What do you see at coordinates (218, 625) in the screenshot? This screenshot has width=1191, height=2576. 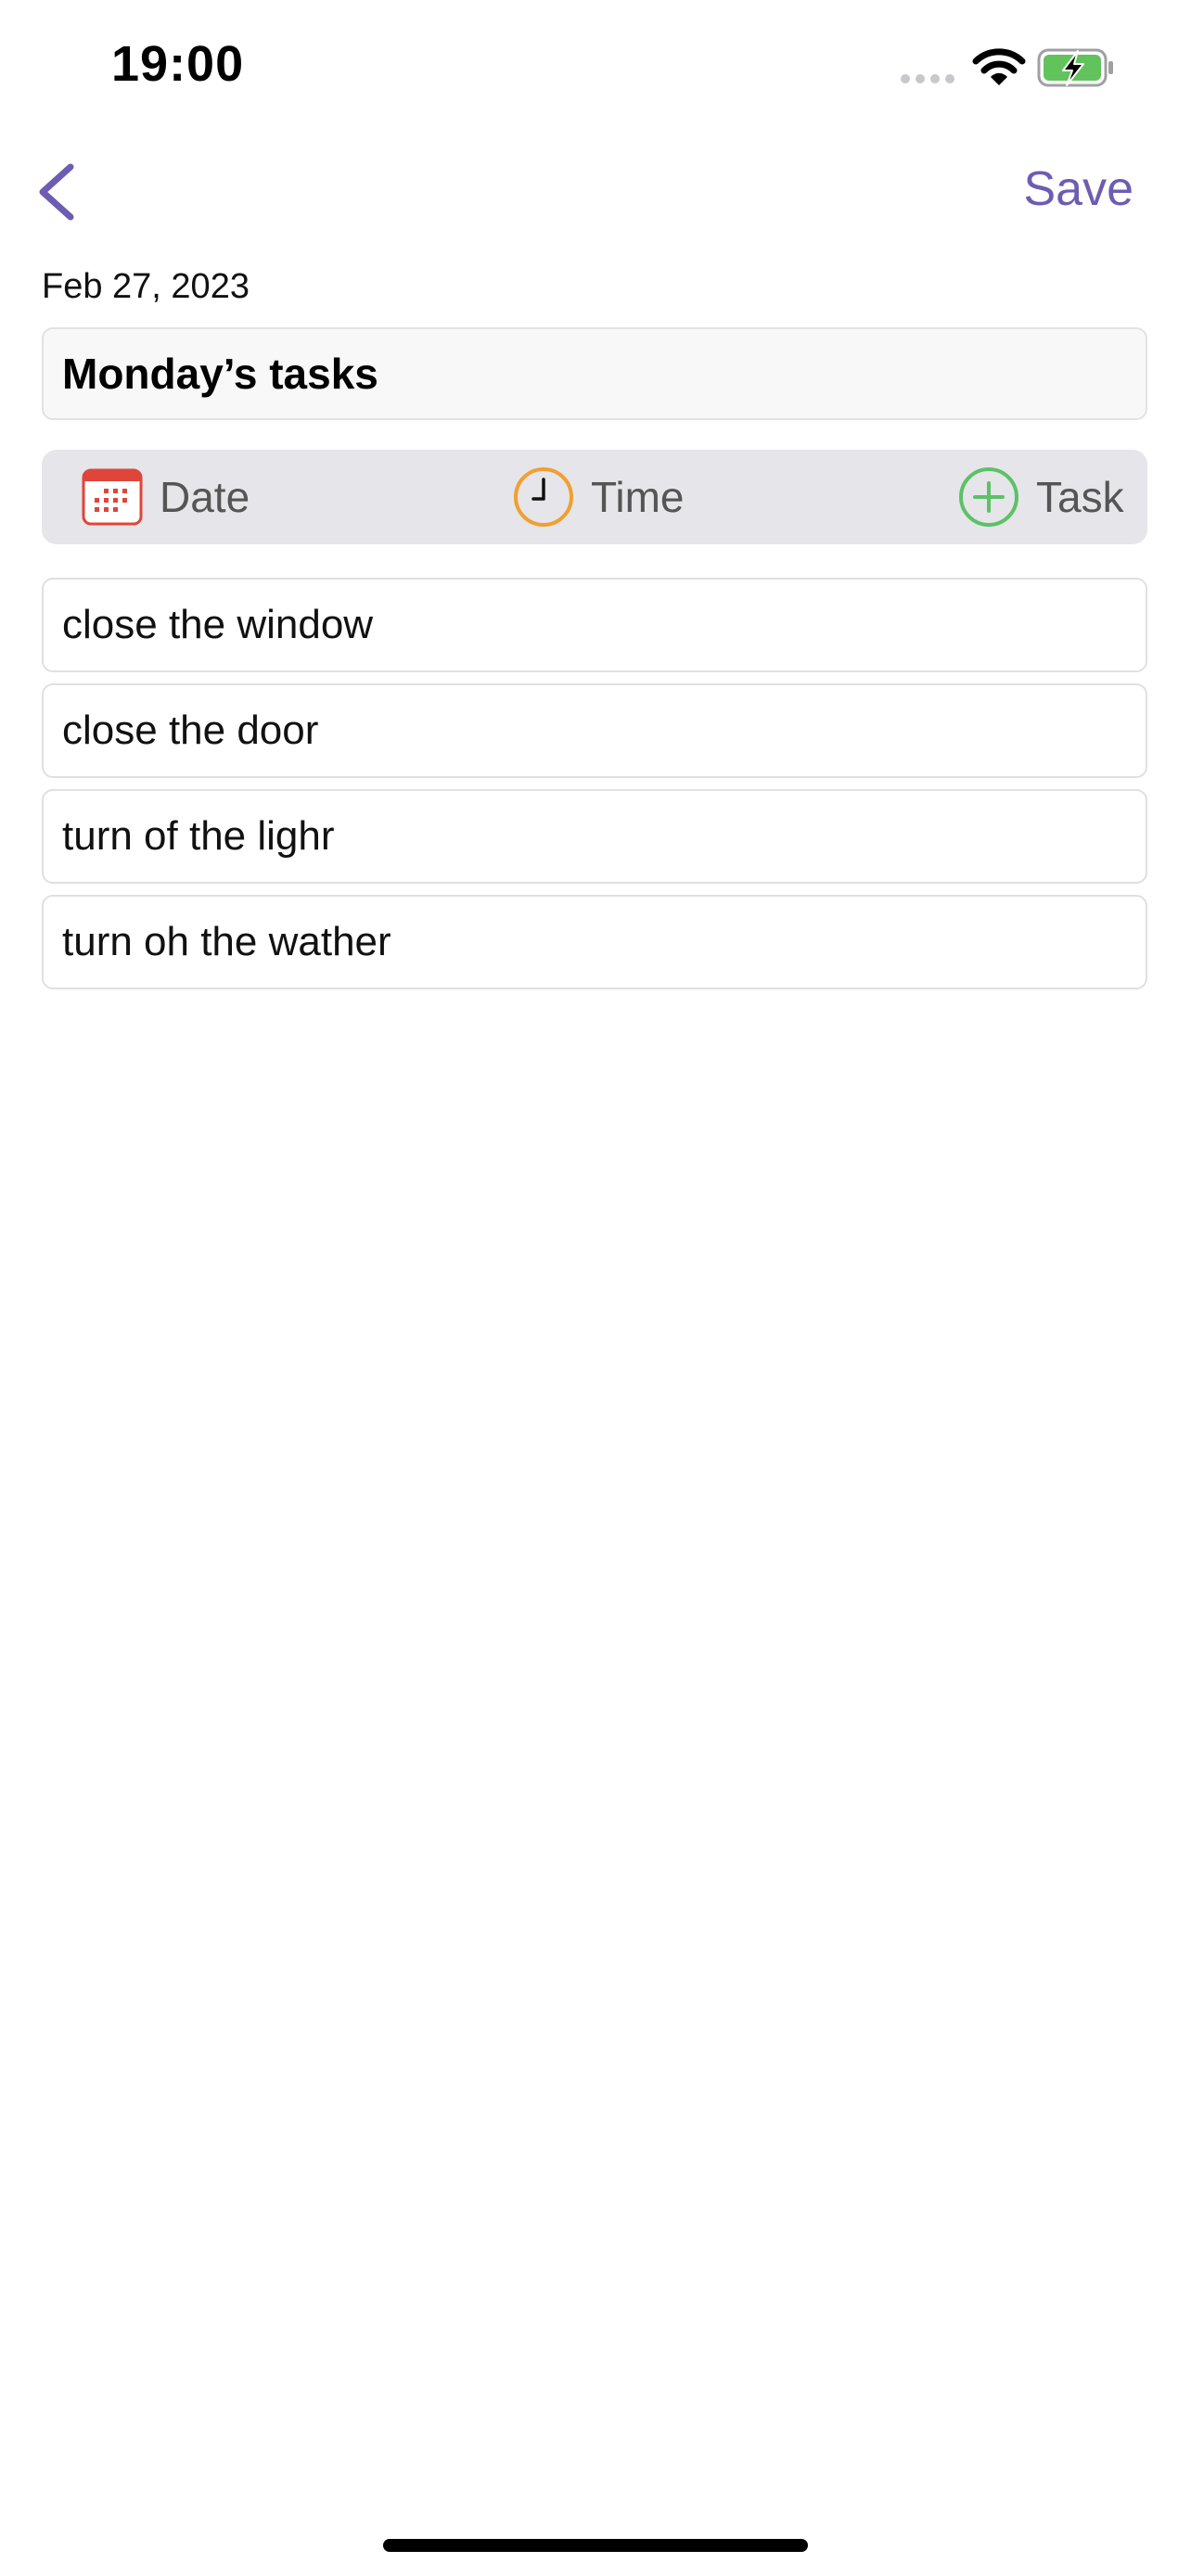 I see `task-text: close the window` at bounding box center [218, 625].